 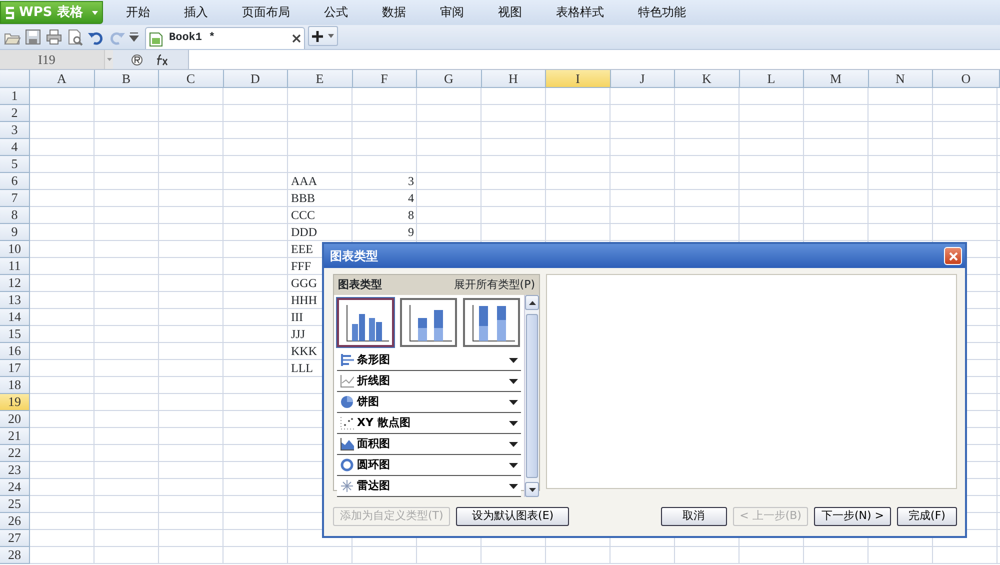 What do you see at coordinates (966, 79) in the screenshot?
I see `column-header: O` at bounding box center [966, 79].